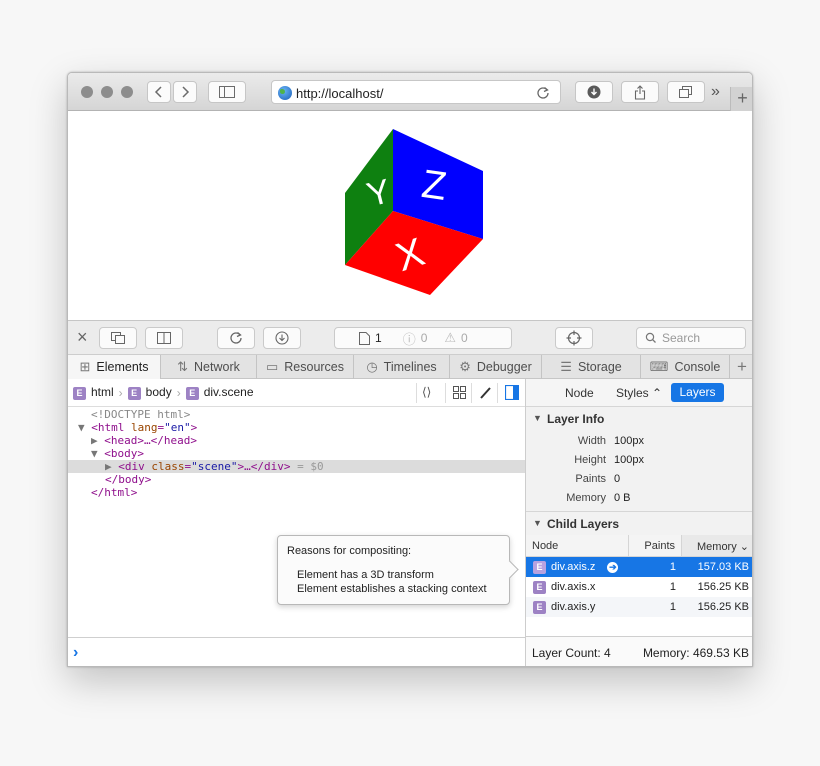 This screenshot has width=820, height=766. I want to click on forward-button, so click(185, 92).